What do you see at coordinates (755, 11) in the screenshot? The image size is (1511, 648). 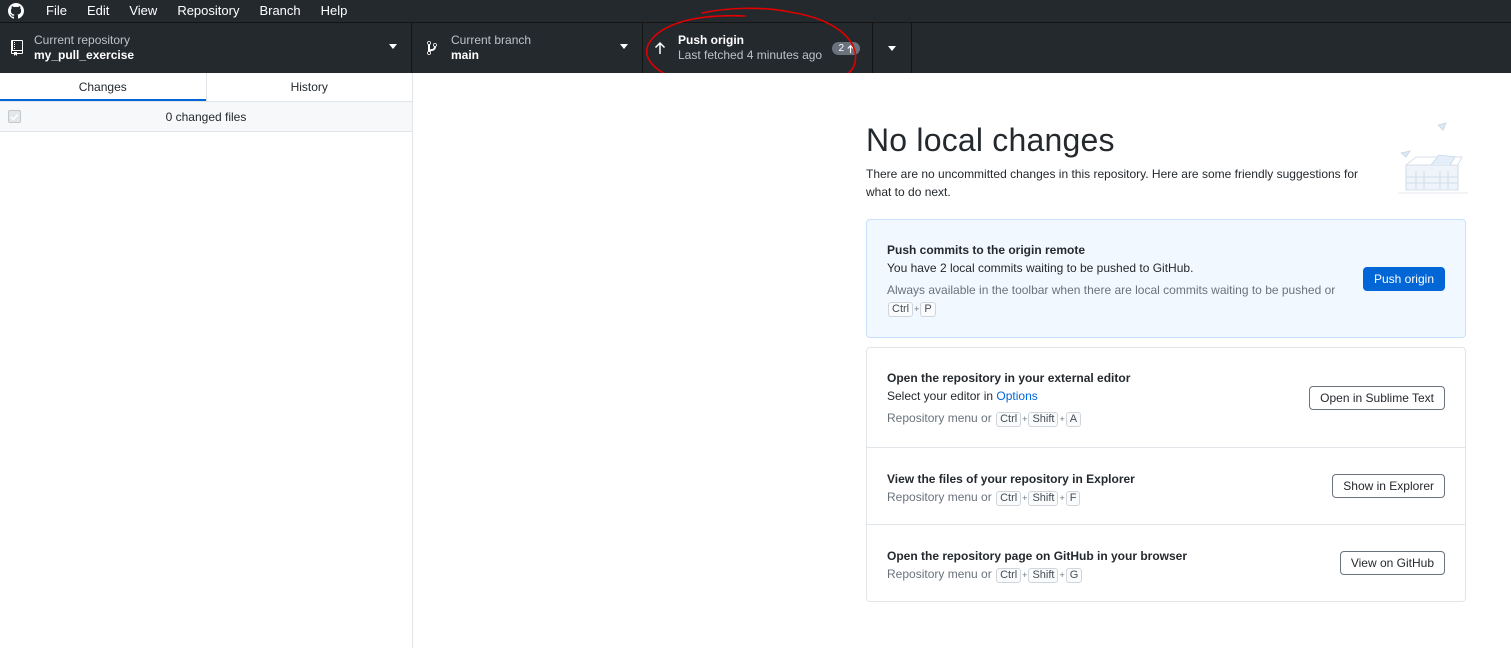 I see `menu-bar: File Edit View Repository Branch Help` at bounding box center [755, 11].